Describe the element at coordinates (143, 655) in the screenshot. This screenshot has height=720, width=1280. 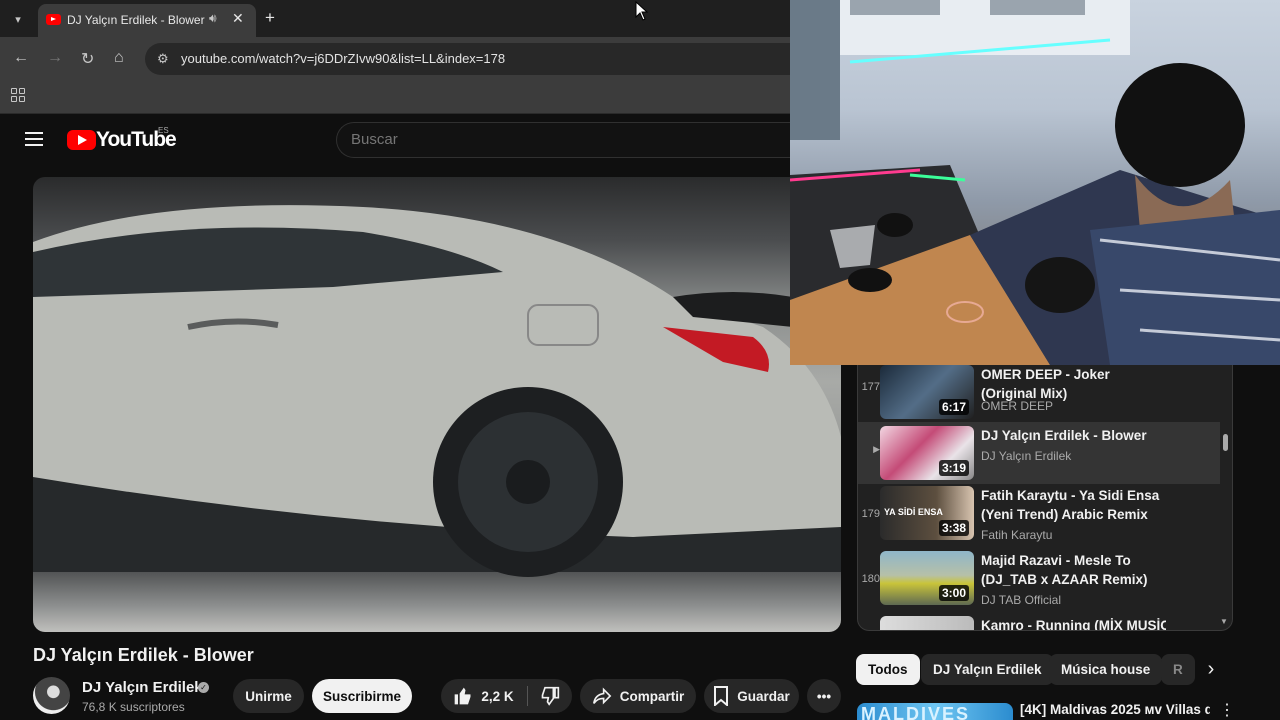
I see `video-title: DJ Yalçın Erdilek - Blower` at that location.